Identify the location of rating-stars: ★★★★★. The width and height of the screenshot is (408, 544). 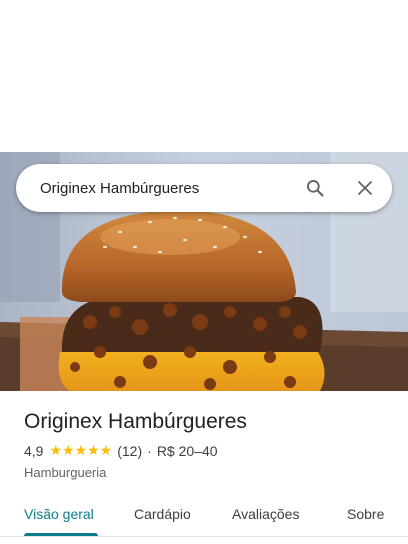
(81, 450).